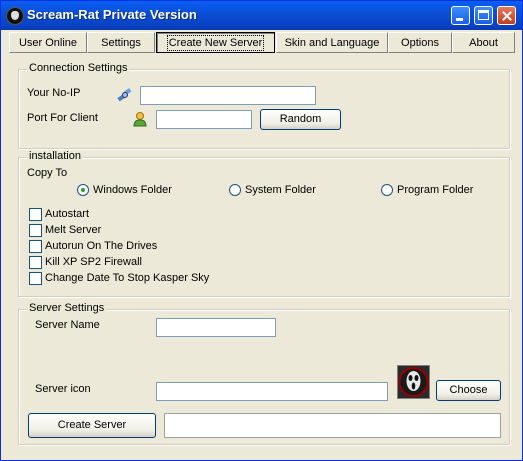 The image size is (523, 461). What do you see at coordinates (460, 15) in the screenshot?
I see `minimize-button` at bounding box center [460, 15].